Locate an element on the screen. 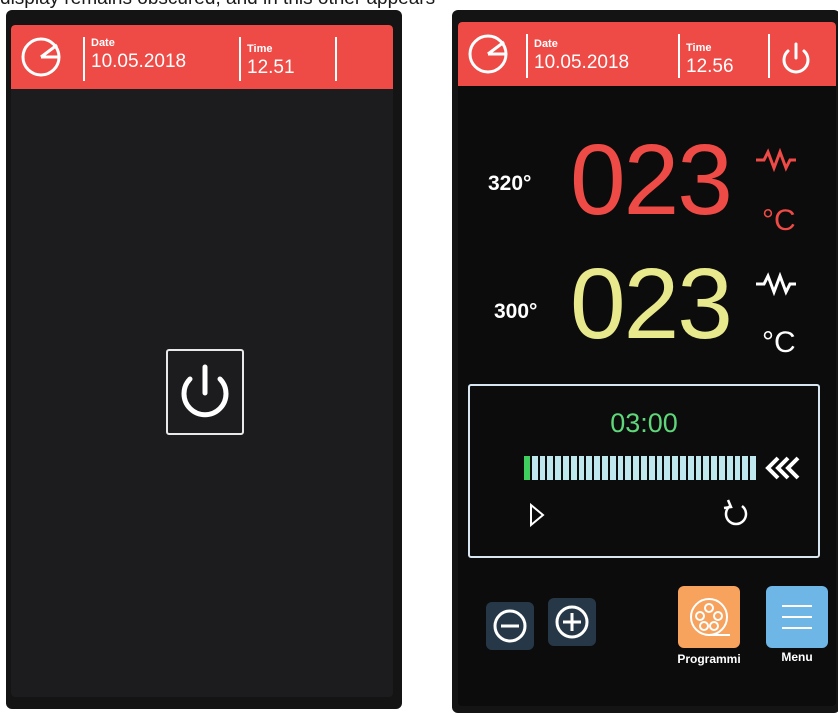 The width and height of the screenshot is (838, 713). header-bar: Date 10.05.2018 Time 12.51 is located at coordinates (202, 57).